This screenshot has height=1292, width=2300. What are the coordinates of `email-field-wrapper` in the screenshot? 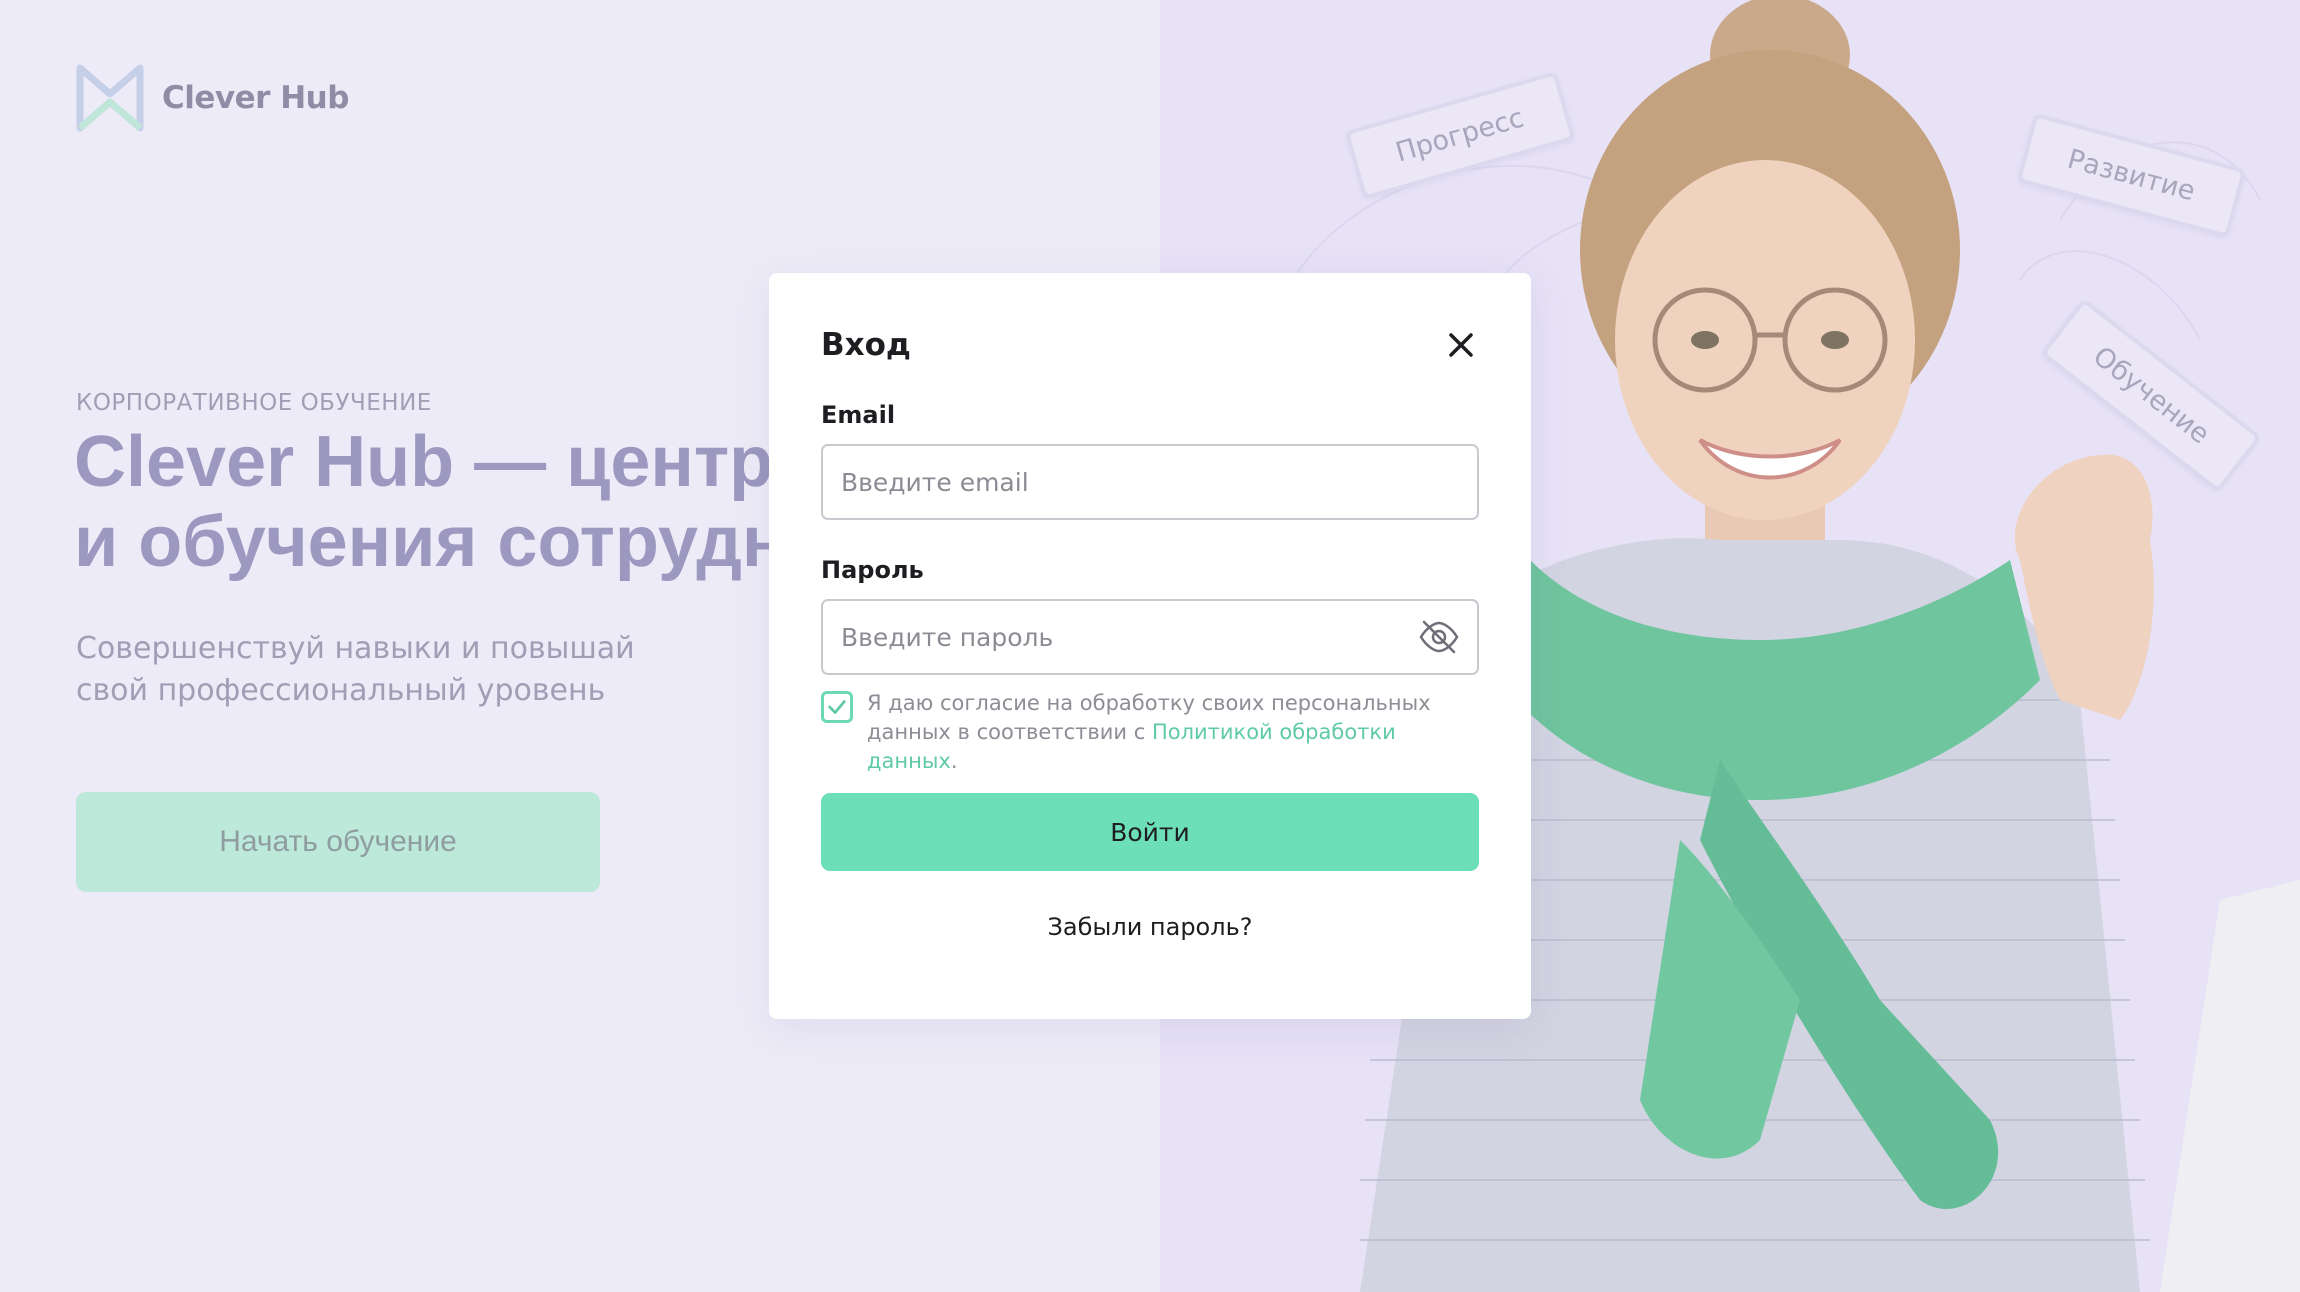 It's located at (1150, 482).